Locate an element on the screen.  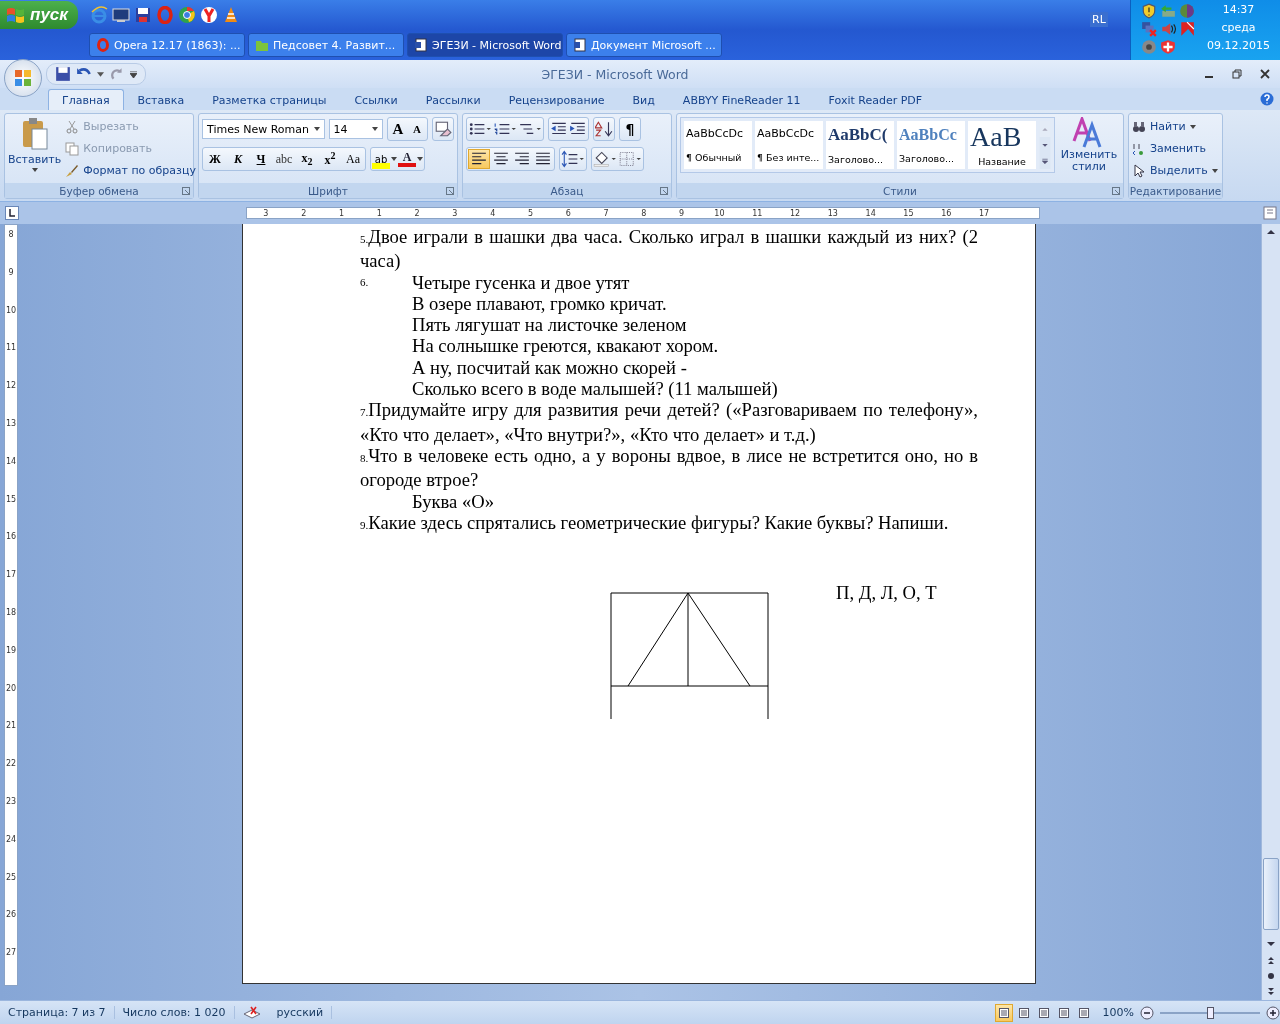
ribbon-tab: Рассылки is located at coordinates (453, 99).